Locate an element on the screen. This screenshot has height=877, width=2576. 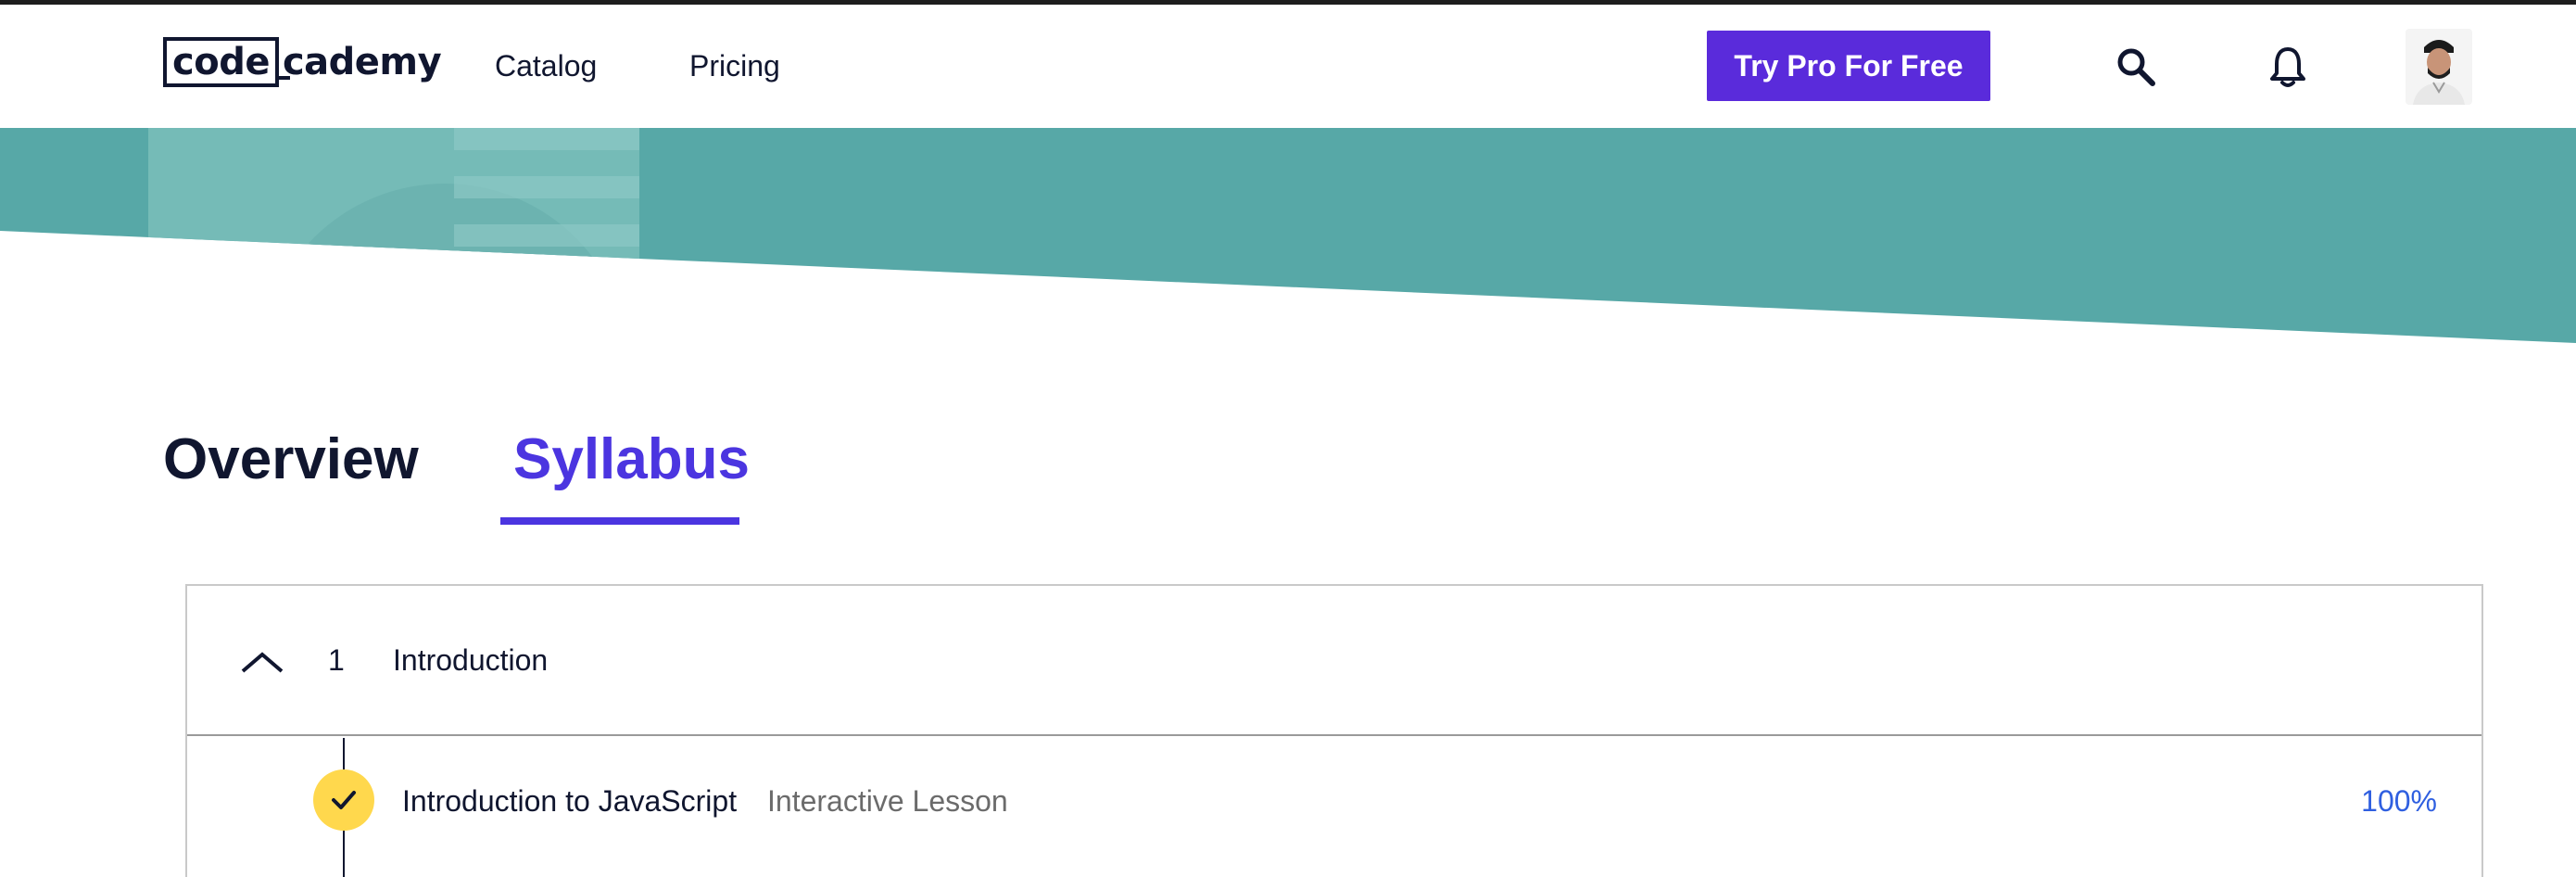
bell-icon is located at coordinates (2287, 67).